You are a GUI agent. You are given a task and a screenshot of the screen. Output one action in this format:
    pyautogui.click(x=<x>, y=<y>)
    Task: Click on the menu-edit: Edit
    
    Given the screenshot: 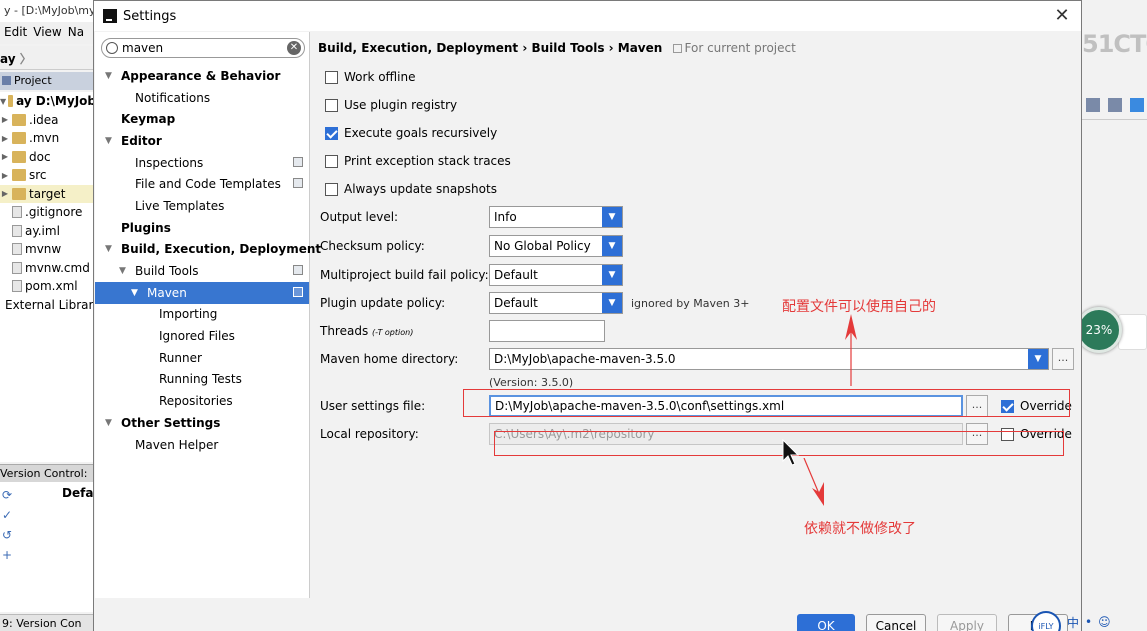 What is the action you would take?
    pyautogui.click(x=15, y=34)
    